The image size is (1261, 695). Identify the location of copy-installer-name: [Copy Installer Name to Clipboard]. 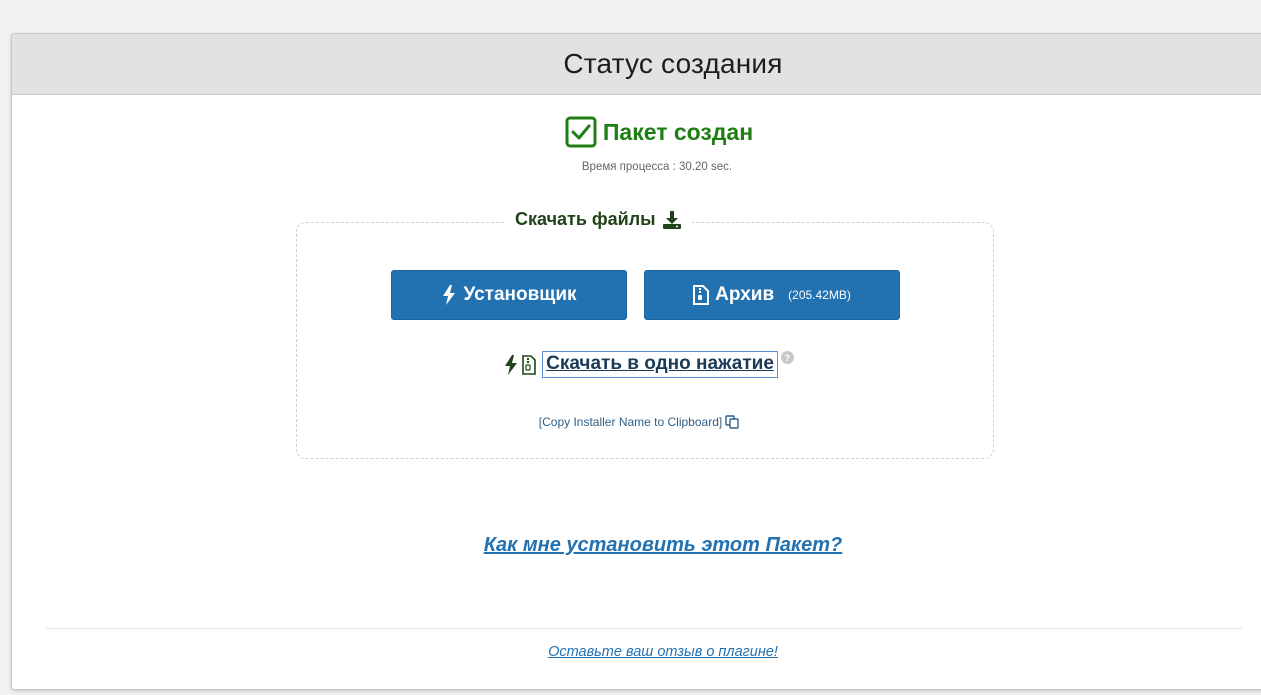
(639, 422).